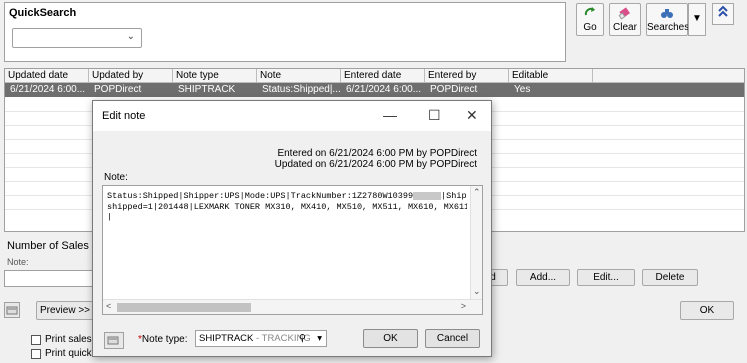  What do you see at coordinates (184, 307) in the screenshot?
I see `horizontal-scroll-thumb` at bounding box center [184, 307].